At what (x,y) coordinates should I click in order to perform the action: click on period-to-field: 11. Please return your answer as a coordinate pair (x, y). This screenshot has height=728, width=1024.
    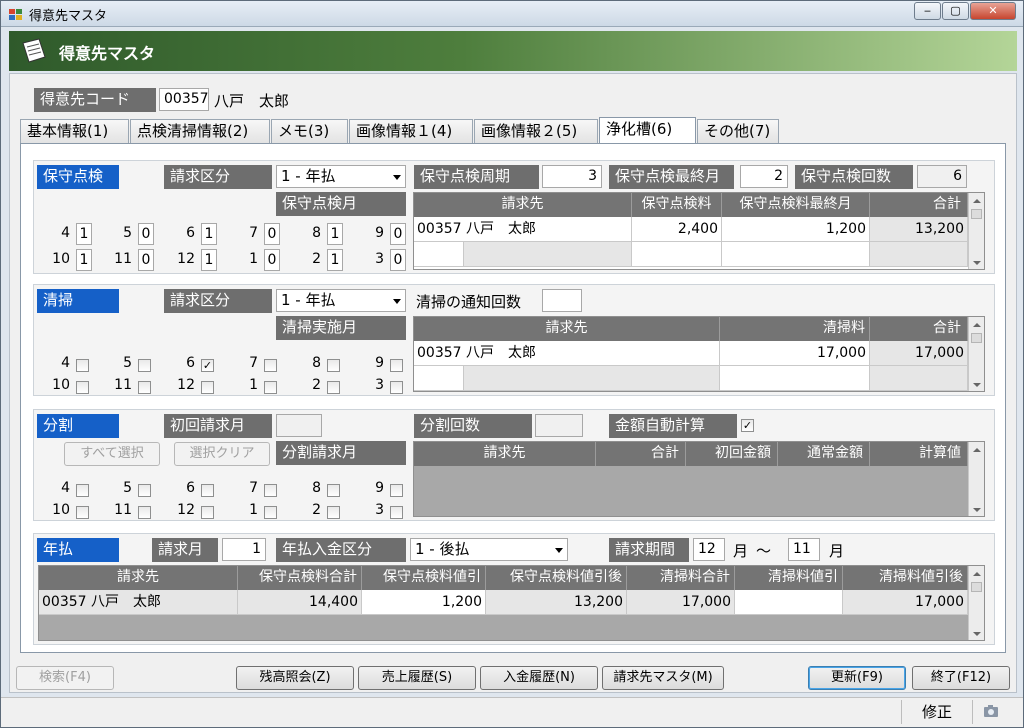
    Looking at the image, I should click on (804, 549).